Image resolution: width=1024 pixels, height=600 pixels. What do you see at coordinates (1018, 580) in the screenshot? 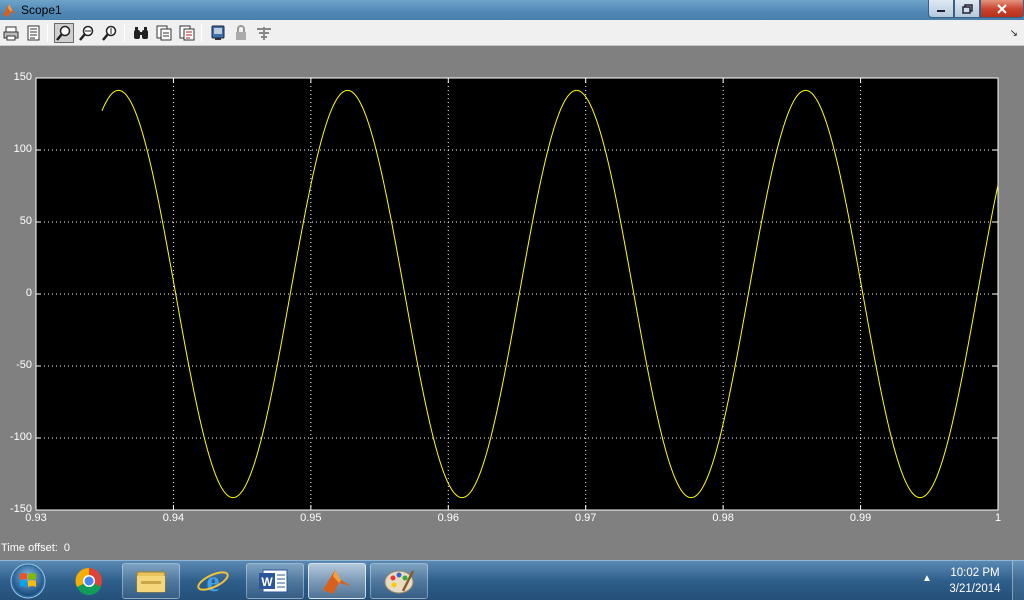
I see `show-desktop-button` at bounding box center [1018, 580].